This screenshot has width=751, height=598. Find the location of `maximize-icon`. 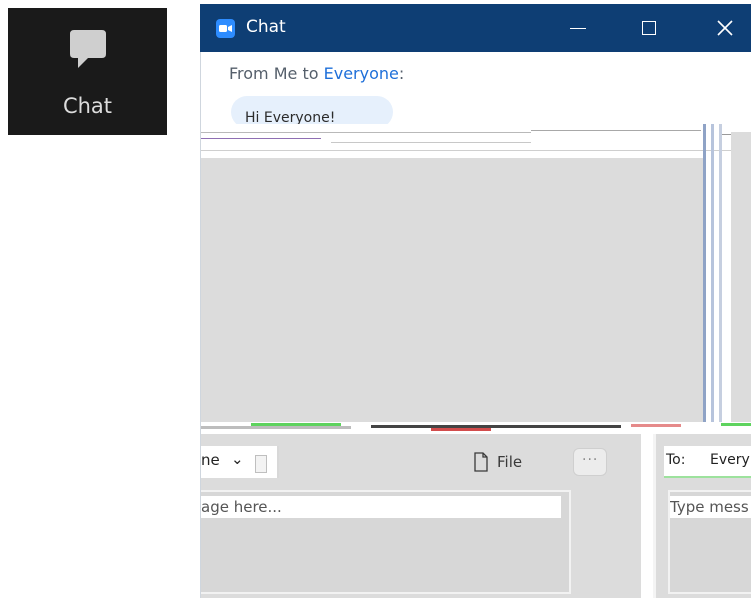

maximize-icon is located at coordinates (649, 28).